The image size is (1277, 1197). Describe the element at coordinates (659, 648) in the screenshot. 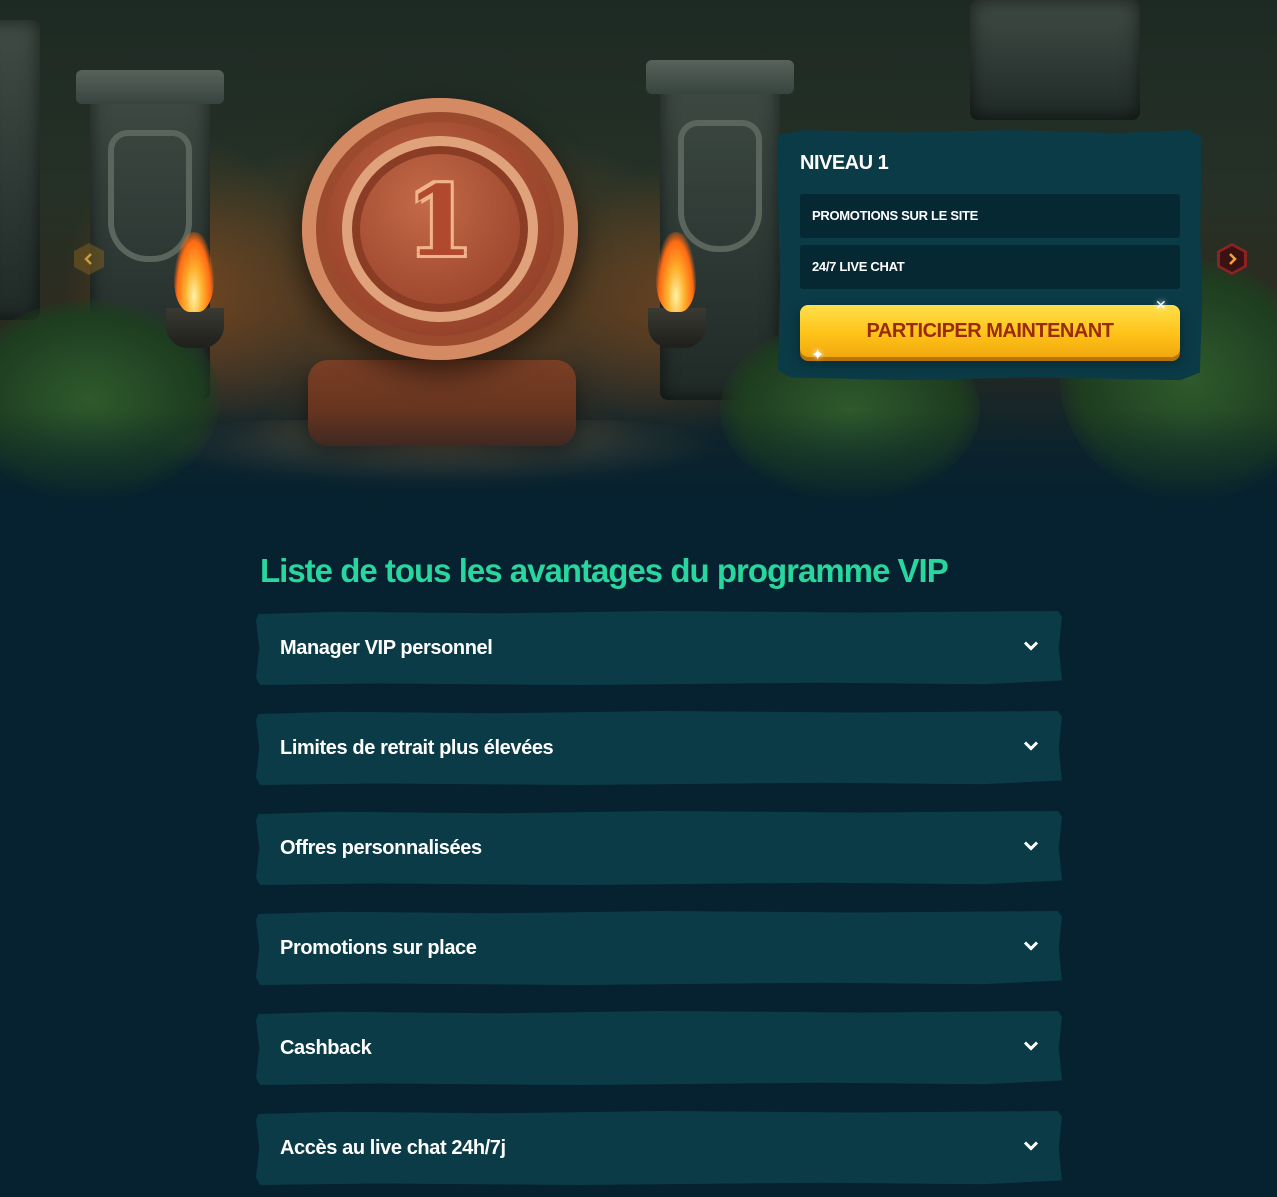

I see `benefit-accordion-vip-manager: Manager VIP personnel` at that location.